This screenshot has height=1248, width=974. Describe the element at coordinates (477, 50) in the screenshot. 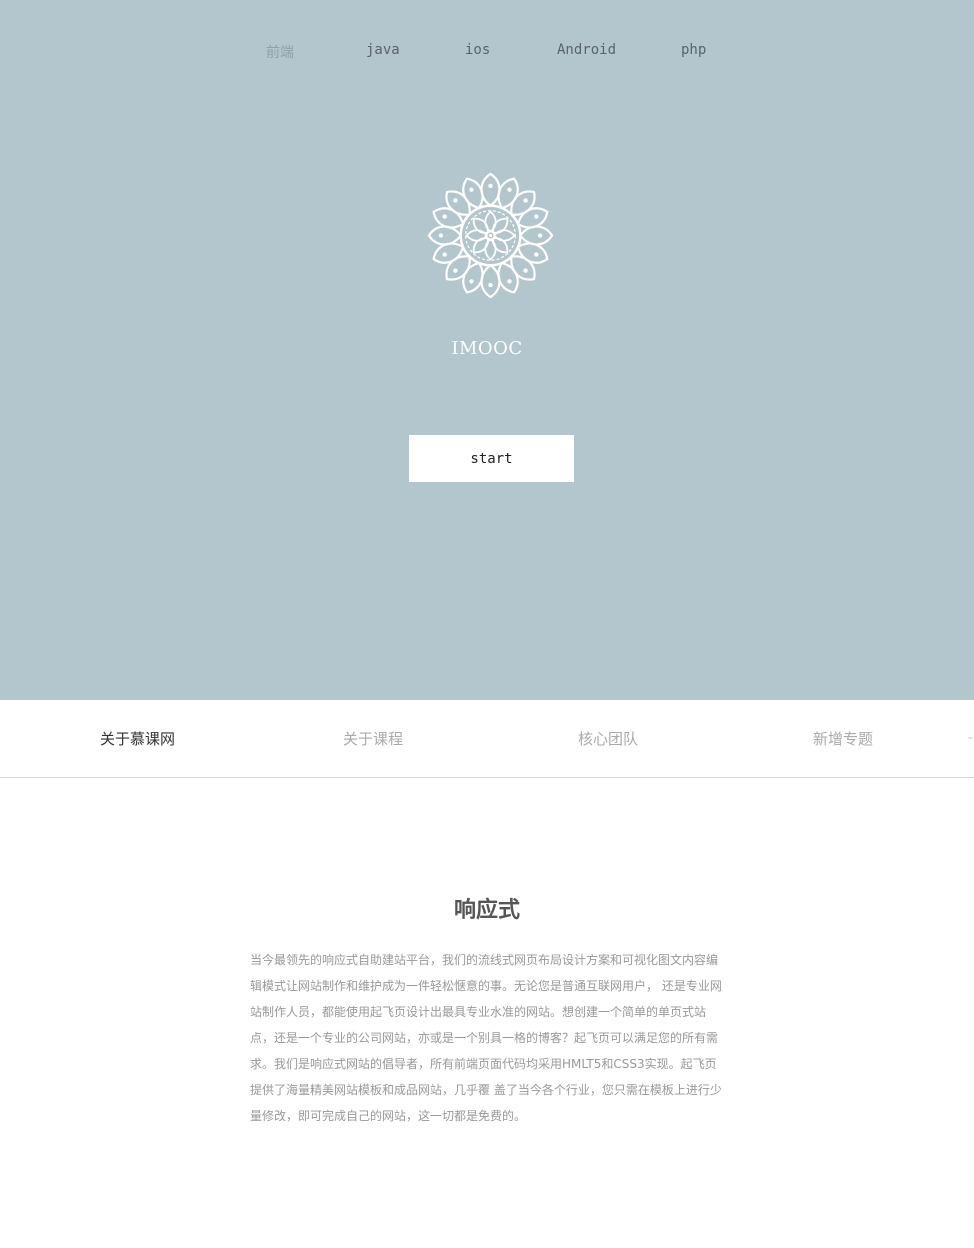

I see `nav-item-ios: ios` at that location.